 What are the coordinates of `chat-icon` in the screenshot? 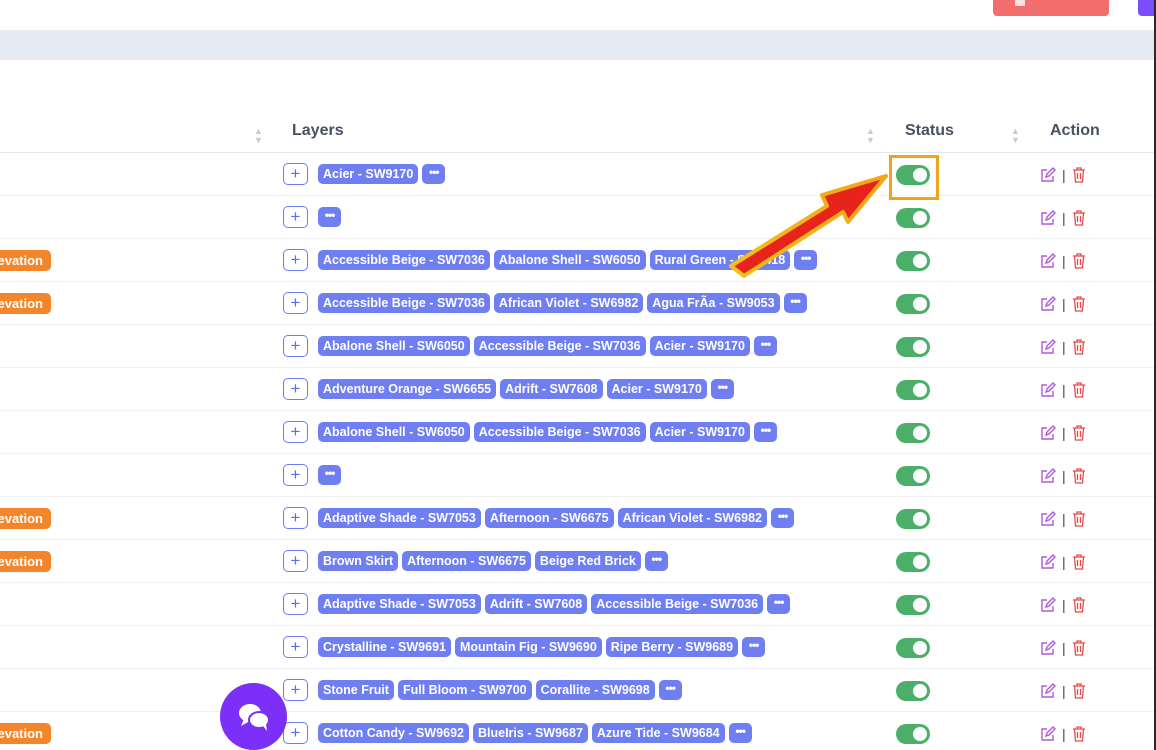 It's located at (254, 717).